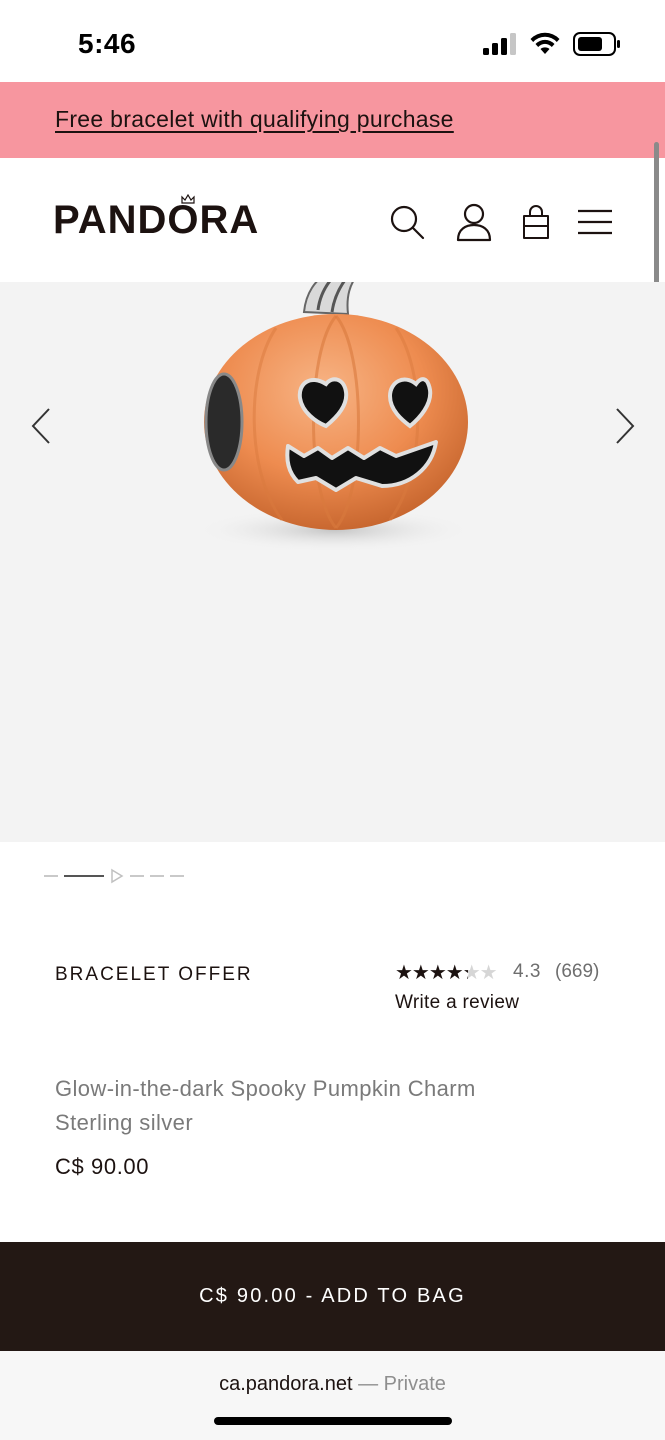 The width and height of the screenshot is (665, 1440). I want to click on signal-icon, so click(499, 44).